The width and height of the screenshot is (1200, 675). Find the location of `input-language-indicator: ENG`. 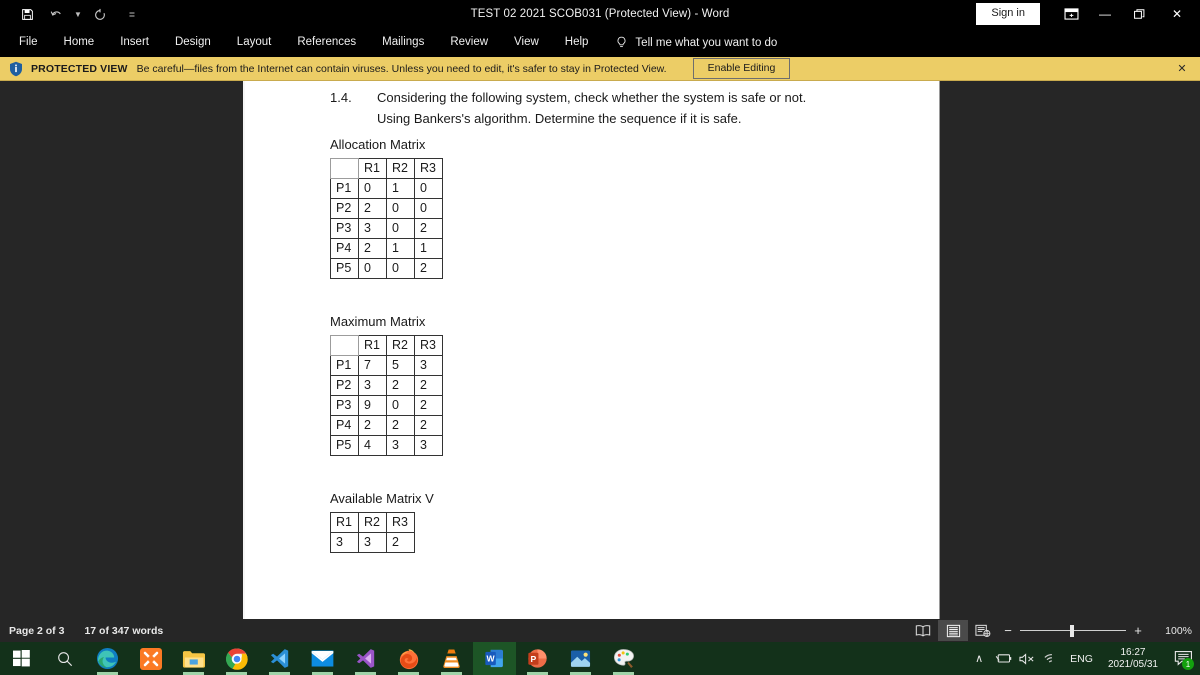

input-language-indicator: ENG is located at coordinates (1081, 659).